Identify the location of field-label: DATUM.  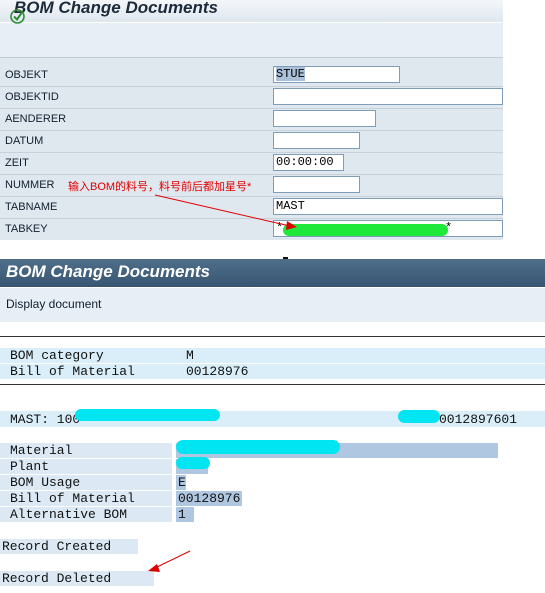
(24, 141).